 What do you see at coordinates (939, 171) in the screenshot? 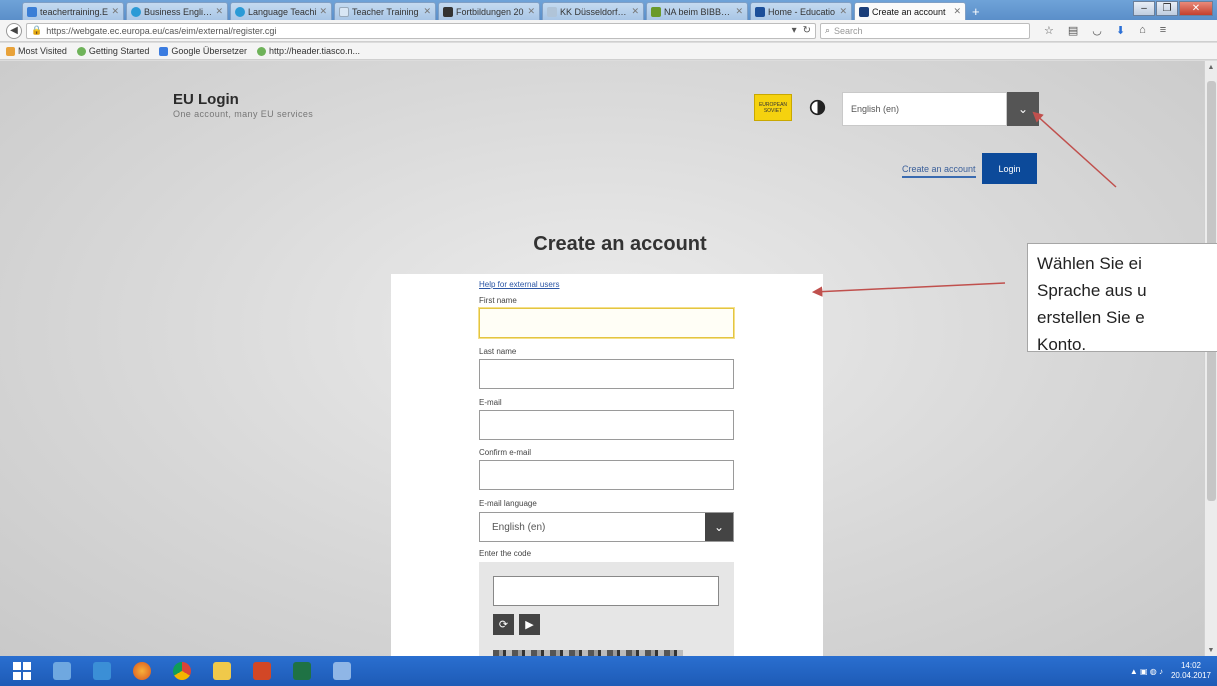
I see `create-account-link: Create an account` at bounding box center [939, 171].